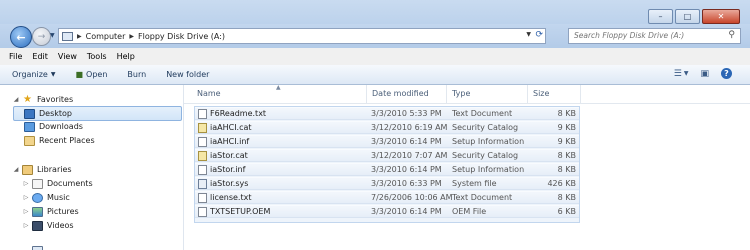 This screenshot has width=750, height=250. Describe the element at coordinates (721, 16) in the screenshot. I see `close-button: ✕` at that location.